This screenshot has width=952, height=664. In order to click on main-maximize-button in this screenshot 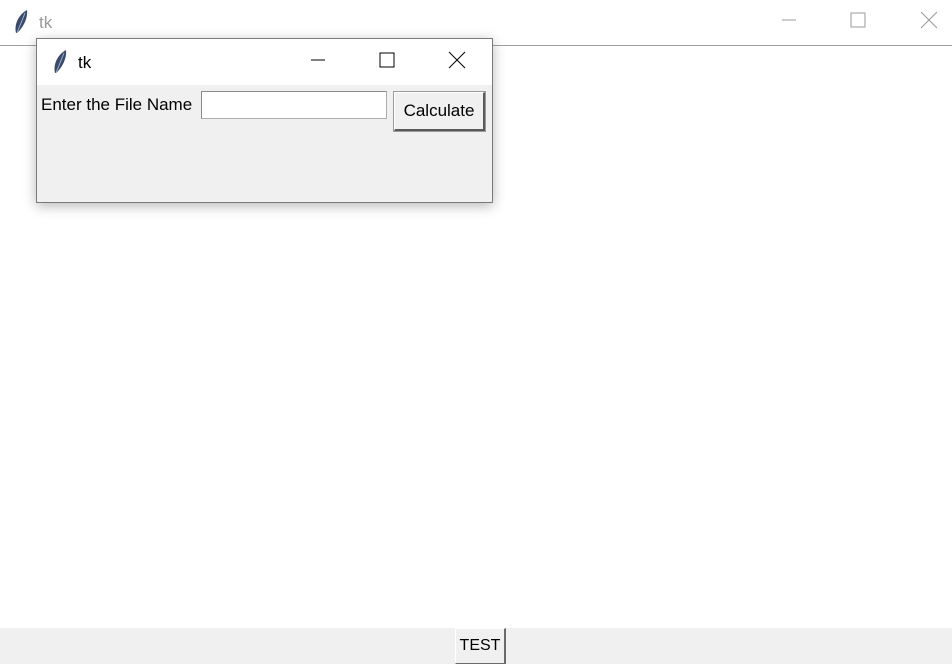, I will do `click(858, 22)`.